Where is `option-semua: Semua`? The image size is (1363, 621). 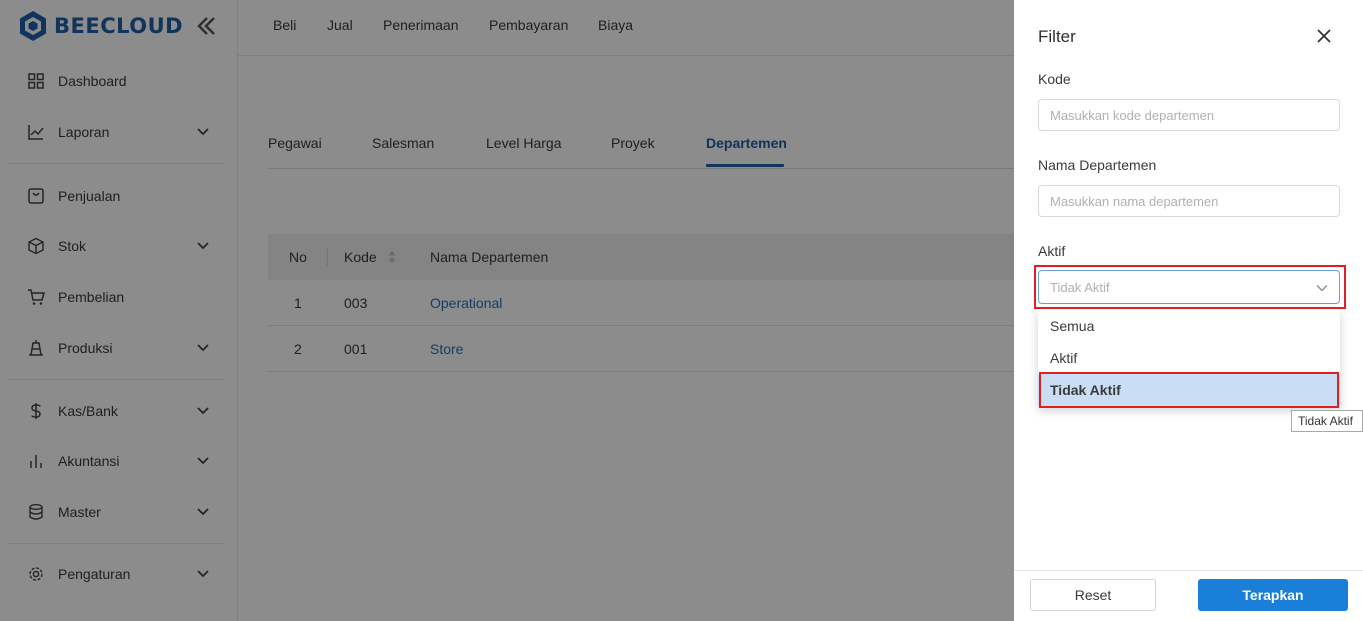
option-semua: Semua is located at coordinates (1189, 326).